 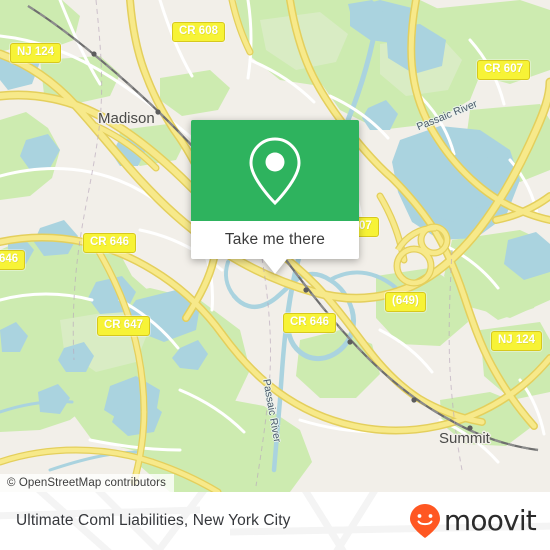 I want to click on callout-label: Take me there, so click(x=275, y=239).